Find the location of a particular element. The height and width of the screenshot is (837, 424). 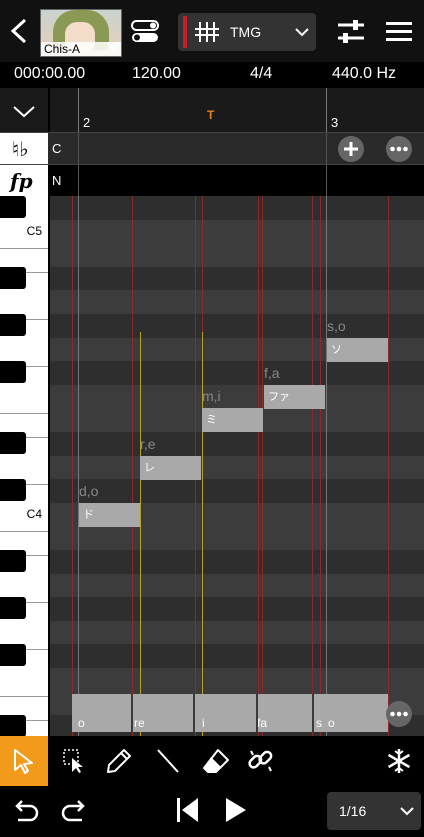

select-tool-button is located at coordinates (24, 761).